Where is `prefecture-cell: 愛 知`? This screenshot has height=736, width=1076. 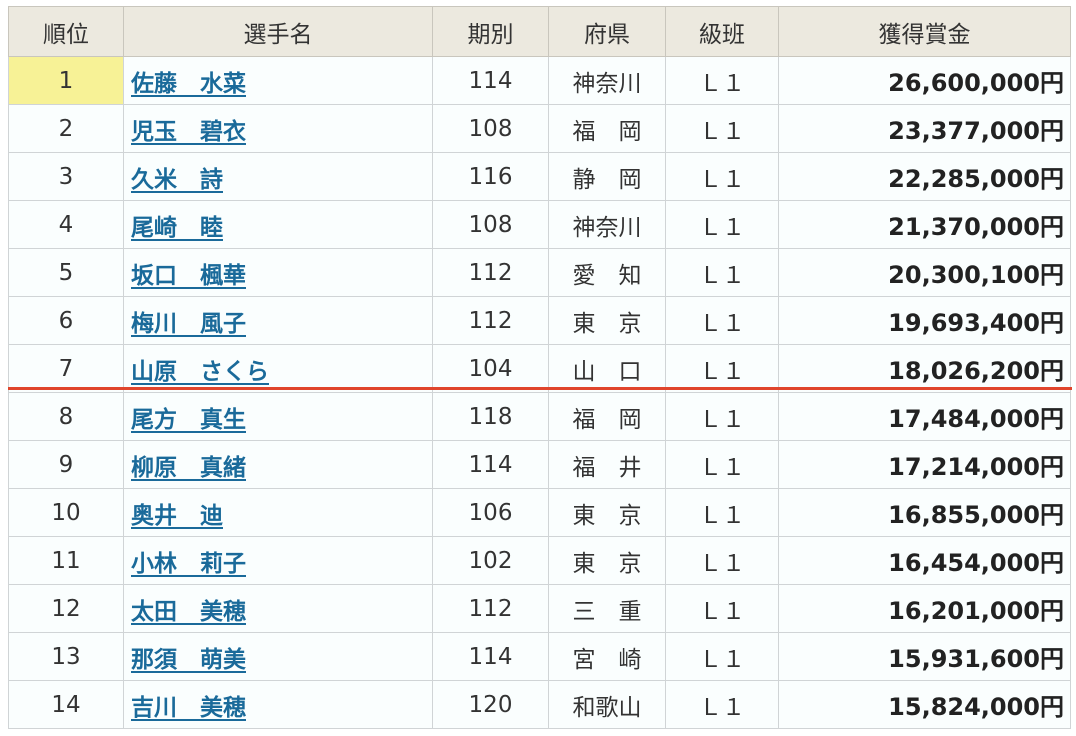
prefecture-cell: 愛 知 is located at coordinates (607, 272).